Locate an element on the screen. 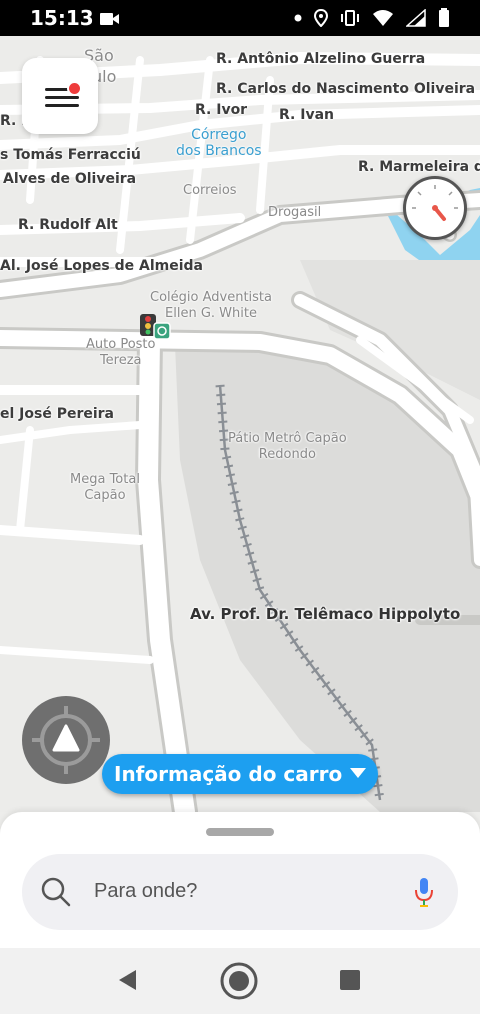  menu-button is located at coordinates (60, 96).